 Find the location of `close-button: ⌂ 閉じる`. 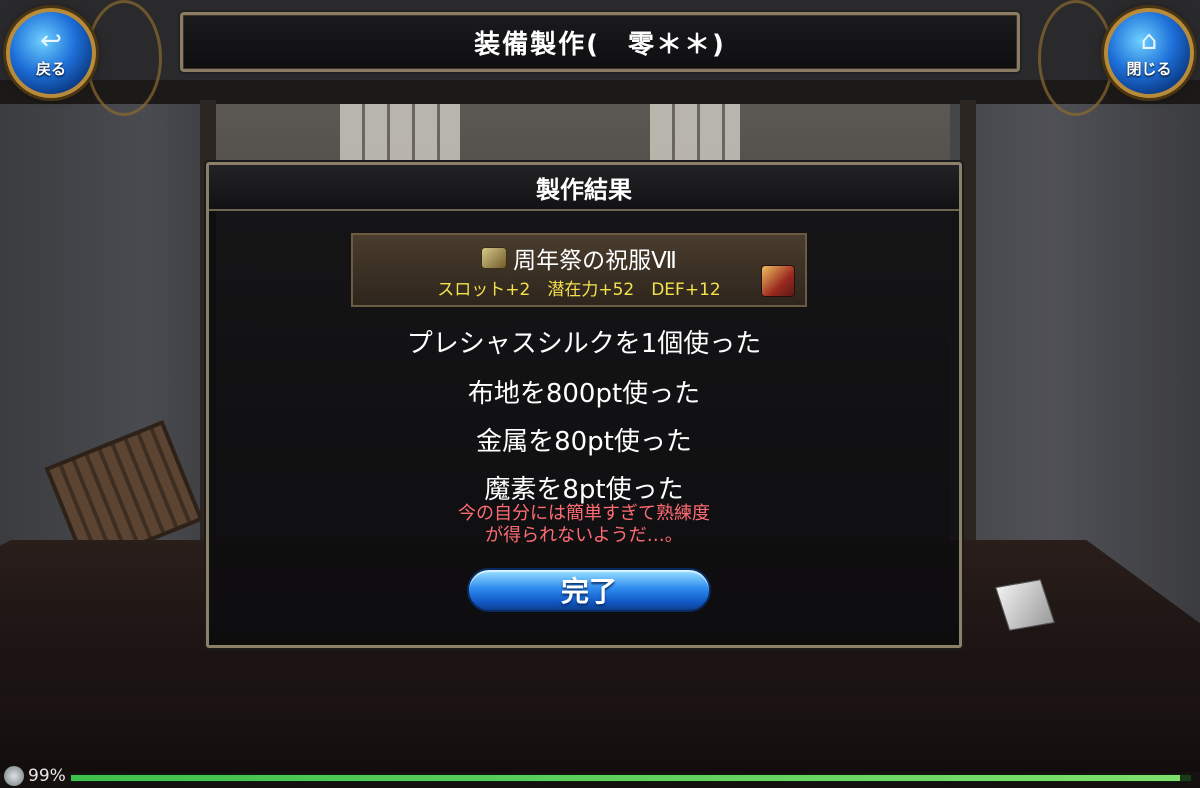

close-button: ⌂ 閉じる is located at coordinates (1149, 53).